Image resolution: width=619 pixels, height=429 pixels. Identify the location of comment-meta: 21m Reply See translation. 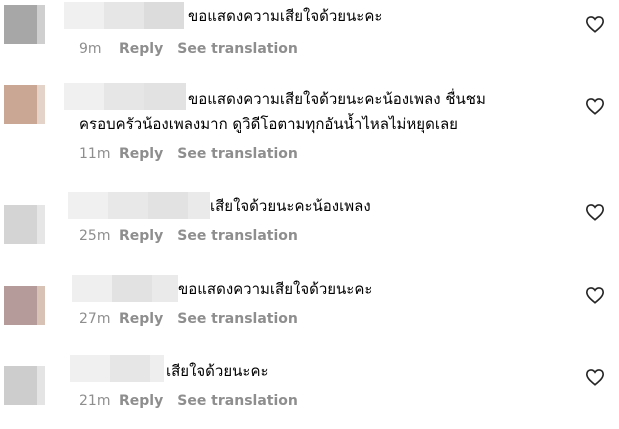
(188, 401).